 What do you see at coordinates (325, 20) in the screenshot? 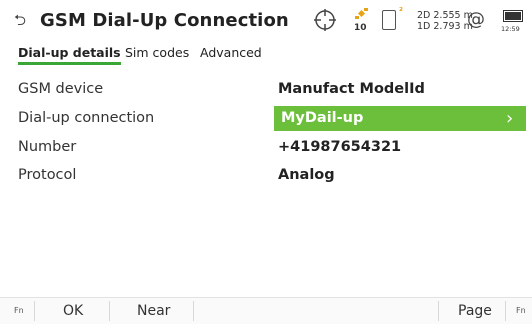
I see `crosshair-icon` at bounding box center [325, 20].